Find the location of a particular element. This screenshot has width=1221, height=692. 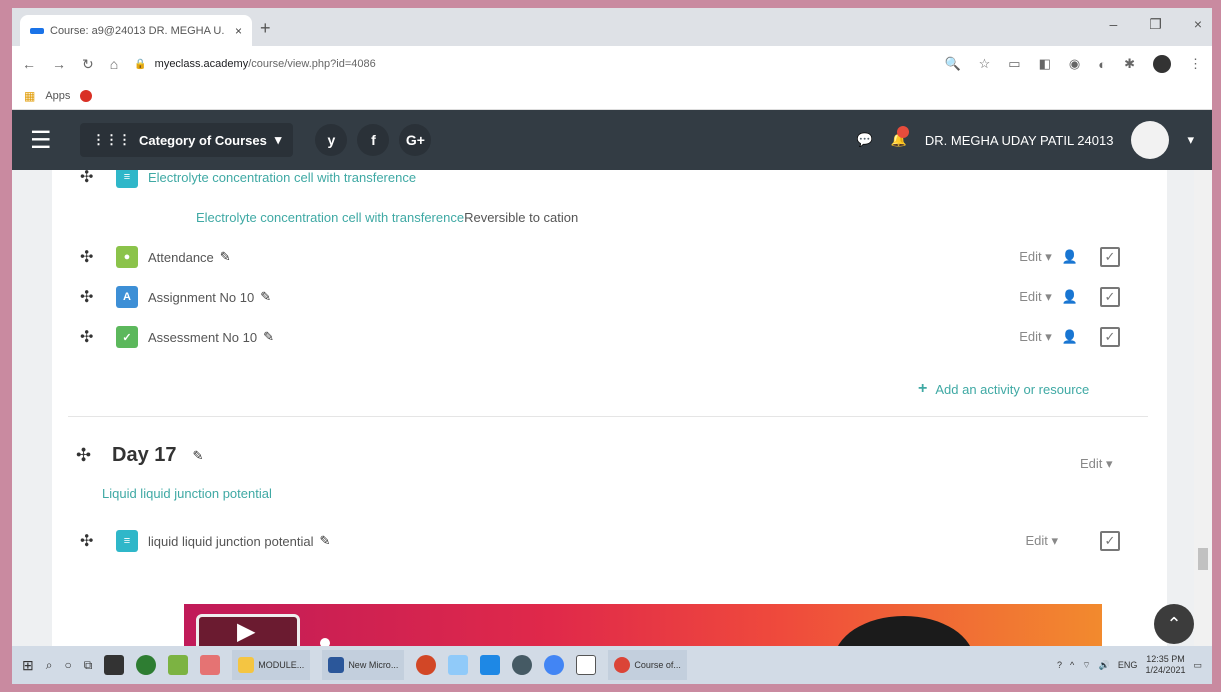

menu-kebab-icon: ⋮ is located at coordinates (1195, 64).